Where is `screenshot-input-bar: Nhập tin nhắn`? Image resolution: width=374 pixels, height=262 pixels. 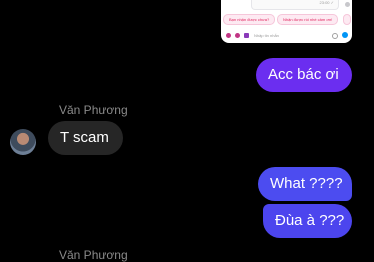 screenshot-input-bar: Nhập tin nhắn is located at coordinates (286, 35).